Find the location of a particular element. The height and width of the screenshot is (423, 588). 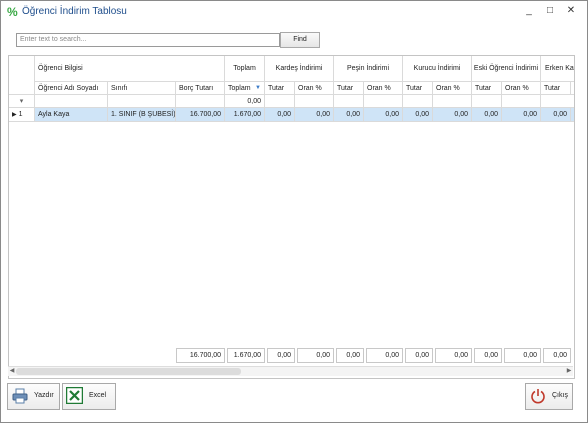

column-pesin-tutar: Tutar is located at coordinates (349, 88).